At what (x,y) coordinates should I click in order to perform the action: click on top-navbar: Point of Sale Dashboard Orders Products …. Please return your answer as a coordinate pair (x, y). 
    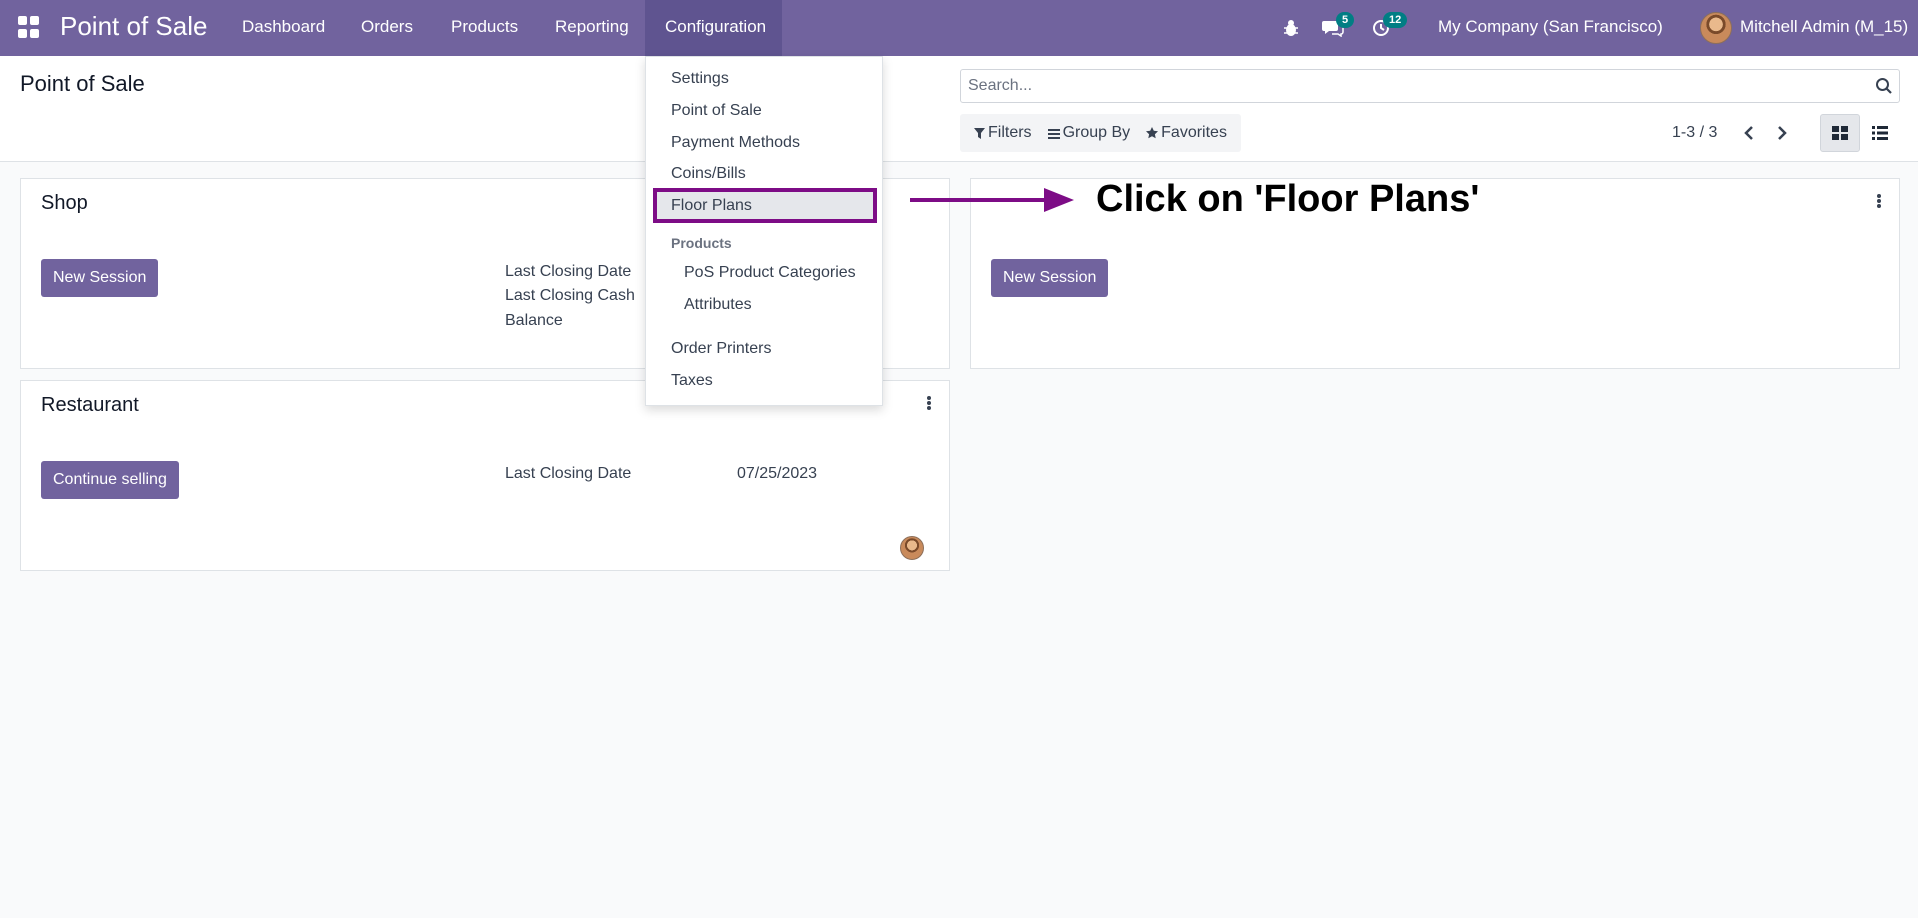
    Looking at the image, I should click on (959, 28).